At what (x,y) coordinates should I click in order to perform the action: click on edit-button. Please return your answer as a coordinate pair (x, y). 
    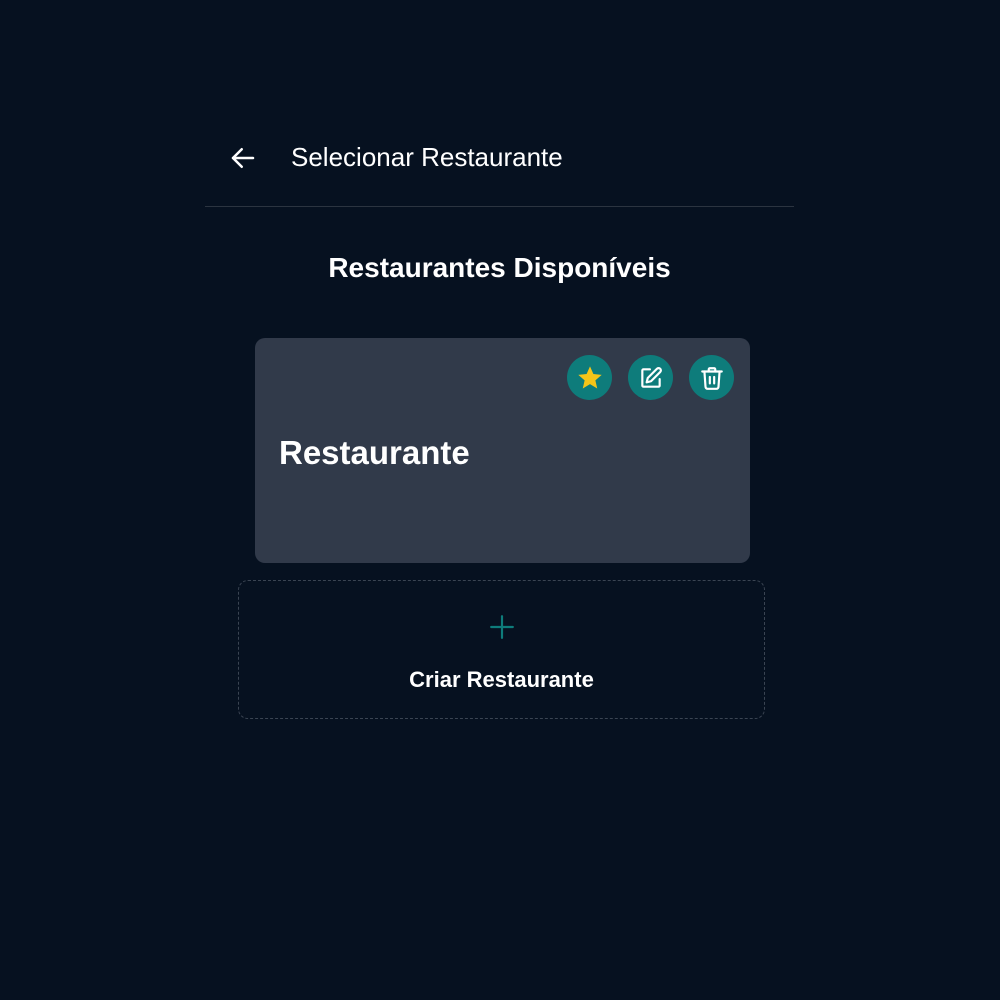
    Looking at the image, I should click on (650, 377).